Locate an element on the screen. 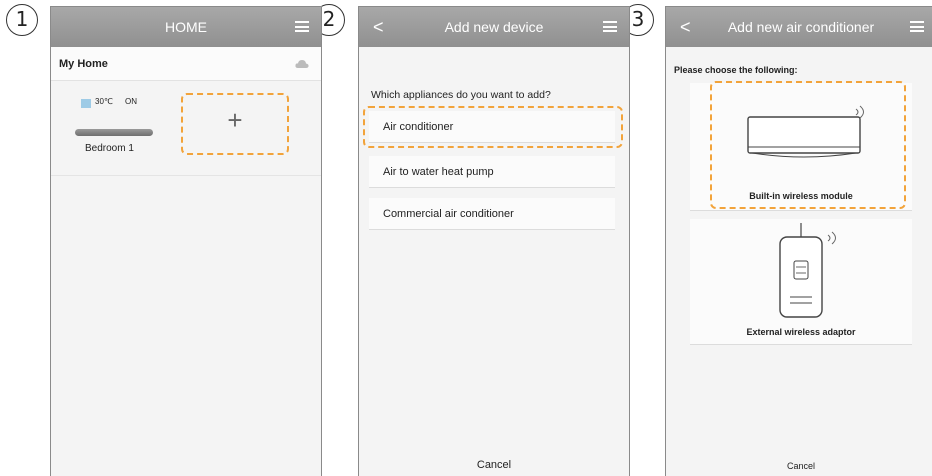  divider is located at coordinates (186, 175).